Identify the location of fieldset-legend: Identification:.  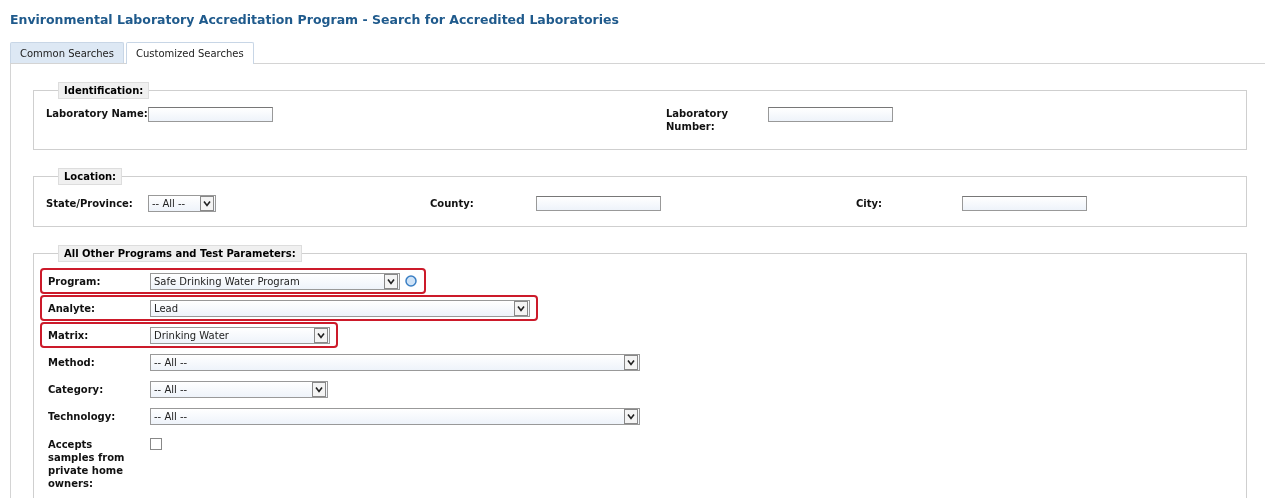
(104, 90).